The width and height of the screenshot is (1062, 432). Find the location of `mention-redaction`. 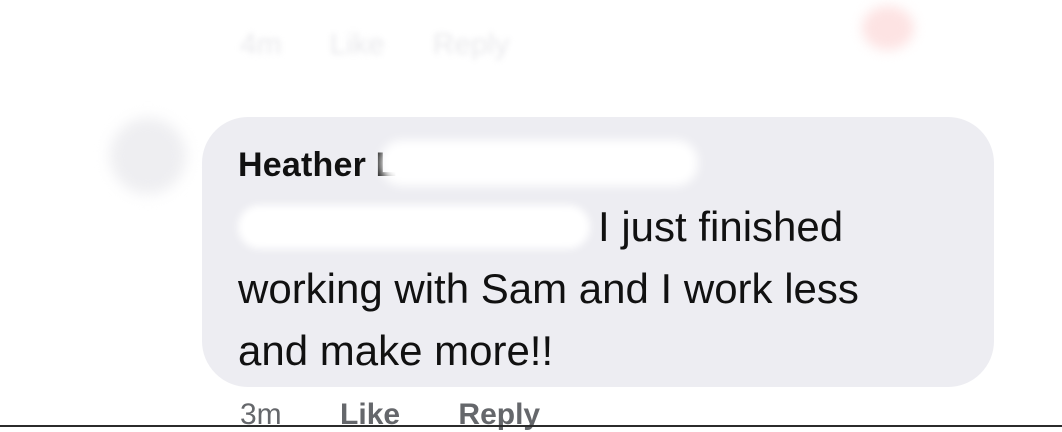

mention-redaction is located at coordinates (414, 227).